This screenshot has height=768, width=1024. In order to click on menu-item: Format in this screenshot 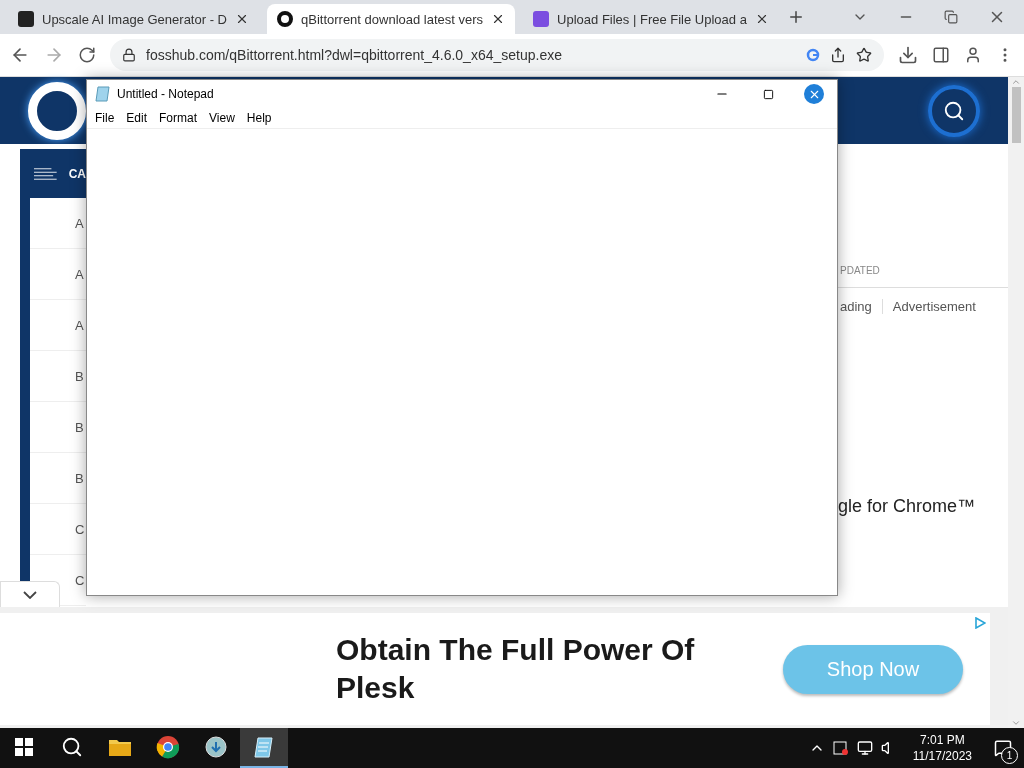, I will do `click(178, 118)`.